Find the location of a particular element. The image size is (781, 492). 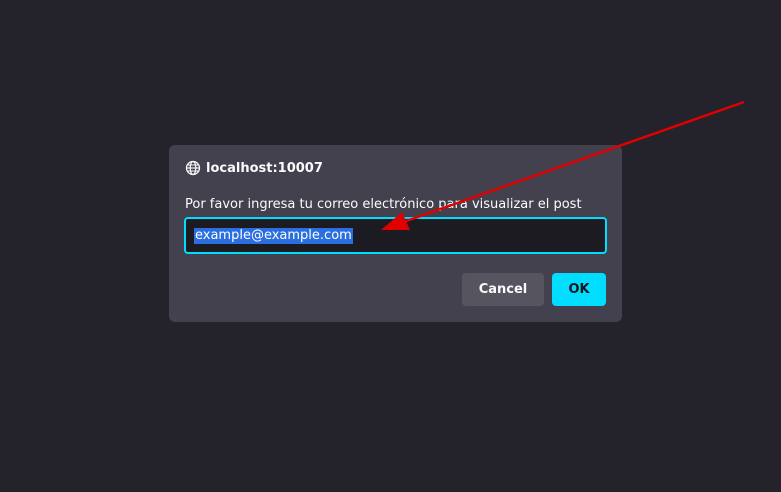

globe-icon is located at coordinates (193, 168).